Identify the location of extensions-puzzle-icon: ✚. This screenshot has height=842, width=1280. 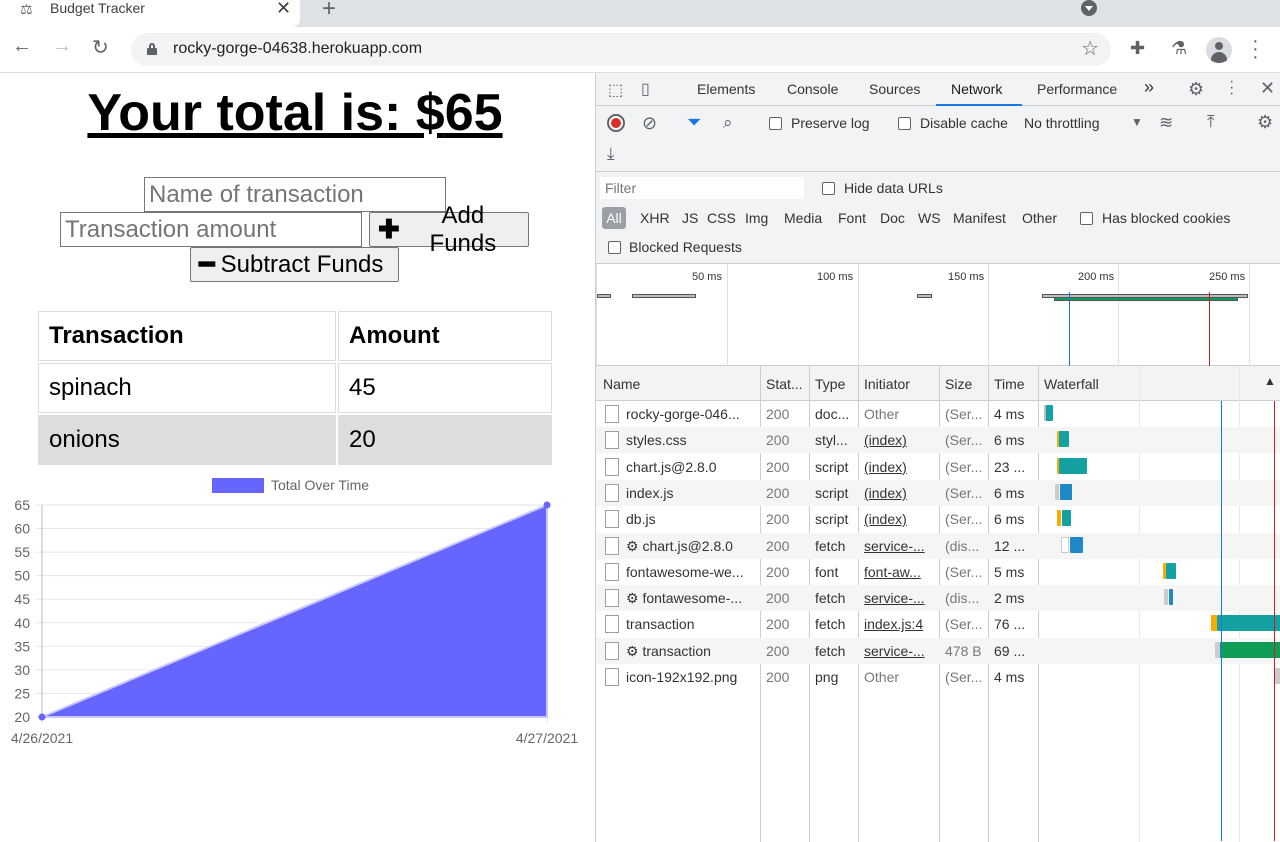
(1137, 48).